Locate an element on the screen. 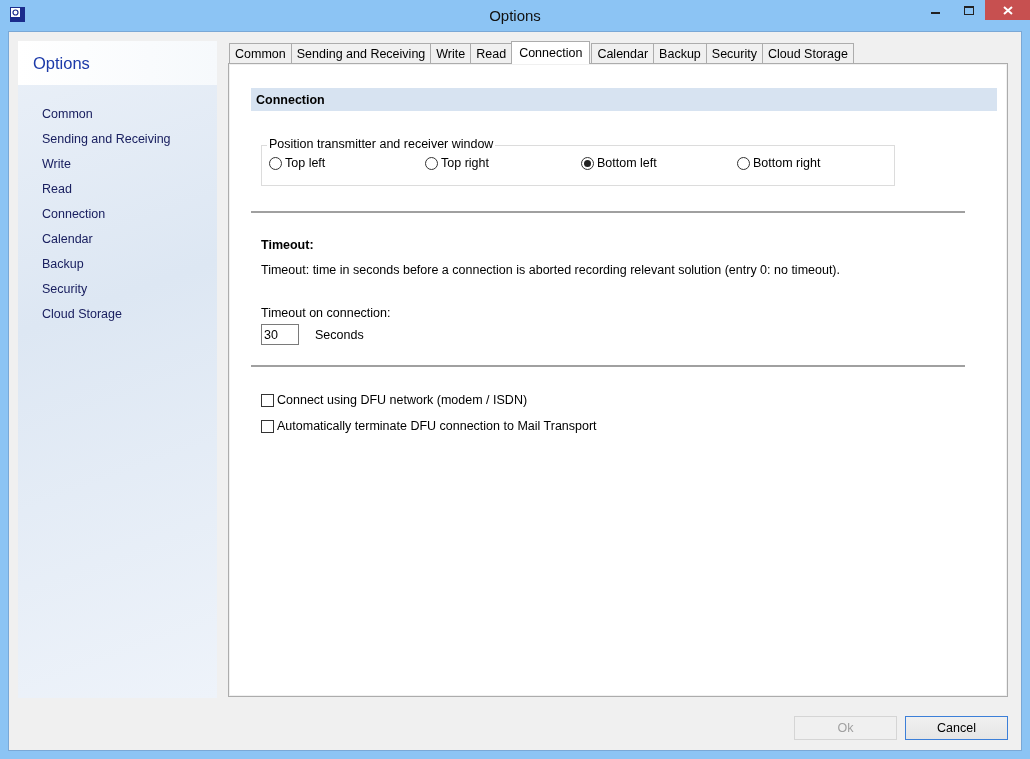 The image size is (1030, 759). tab: Security is located at coordinates (734, 53).